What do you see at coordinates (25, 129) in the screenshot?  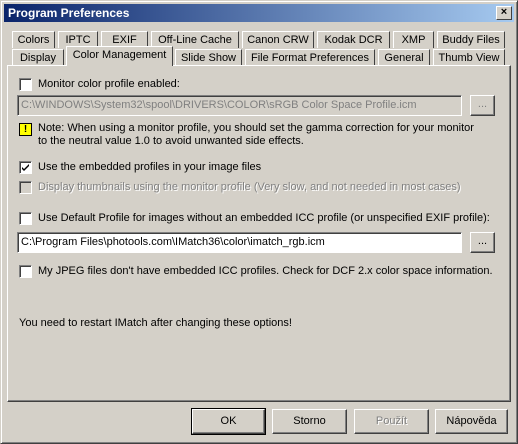 I see `warning-icon: !` at bounding box center [25, 129].